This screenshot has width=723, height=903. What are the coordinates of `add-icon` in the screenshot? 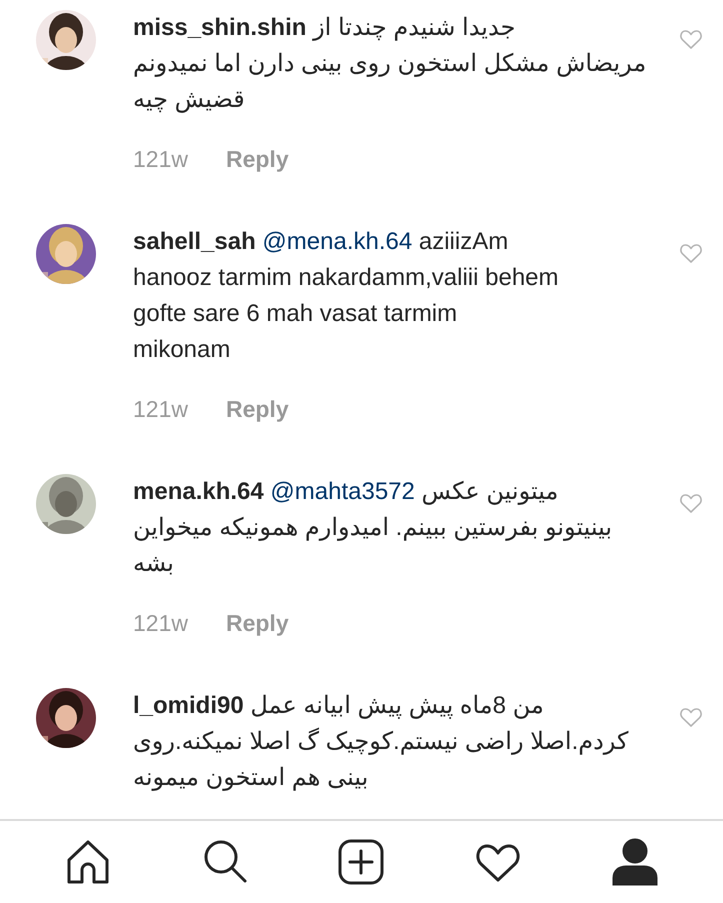 It's located at (361, 862).